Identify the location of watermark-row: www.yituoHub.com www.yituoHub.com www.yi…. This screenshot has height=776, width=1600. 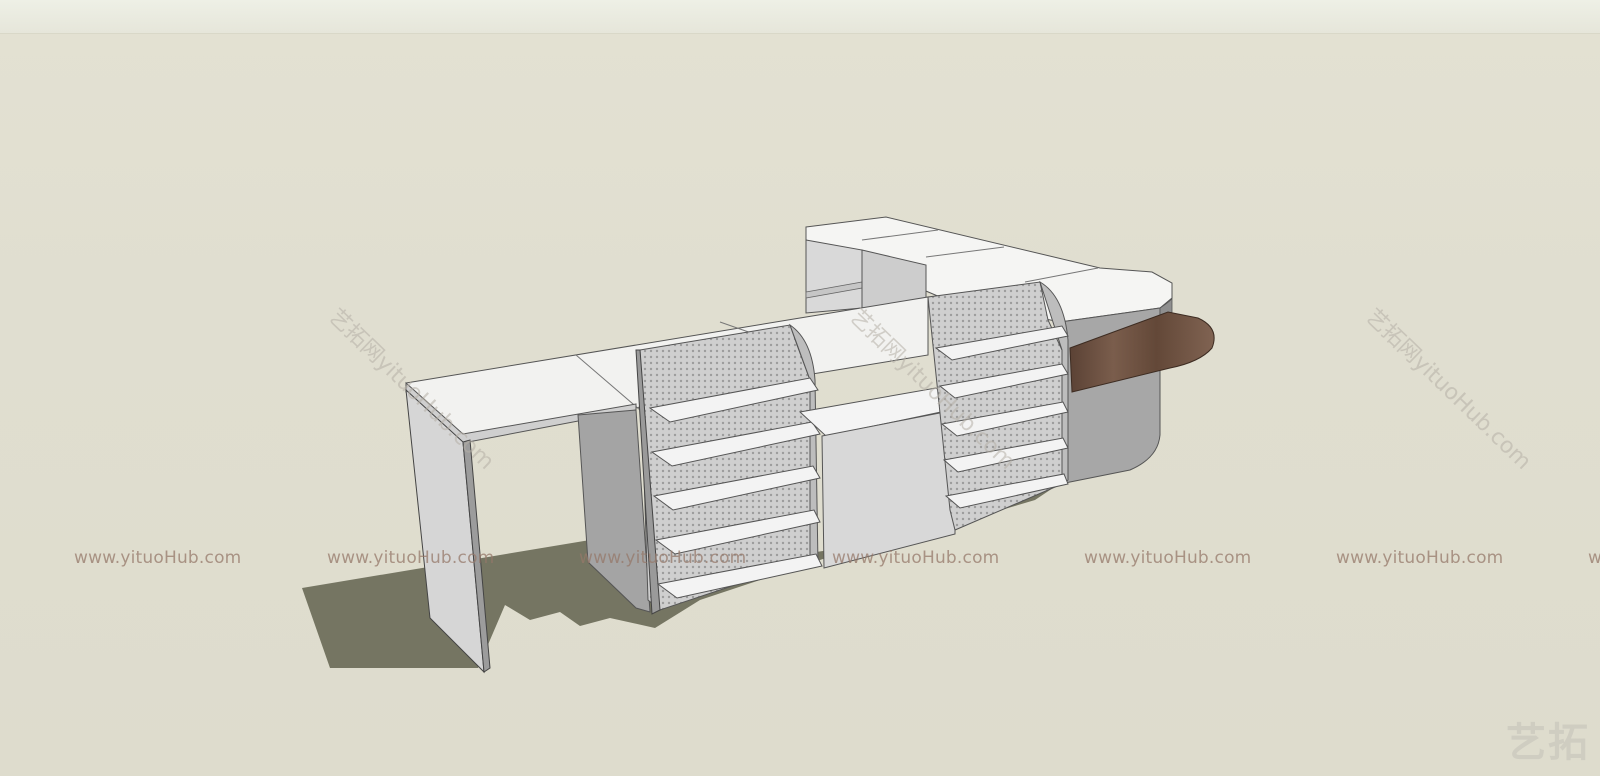
(800, 560).